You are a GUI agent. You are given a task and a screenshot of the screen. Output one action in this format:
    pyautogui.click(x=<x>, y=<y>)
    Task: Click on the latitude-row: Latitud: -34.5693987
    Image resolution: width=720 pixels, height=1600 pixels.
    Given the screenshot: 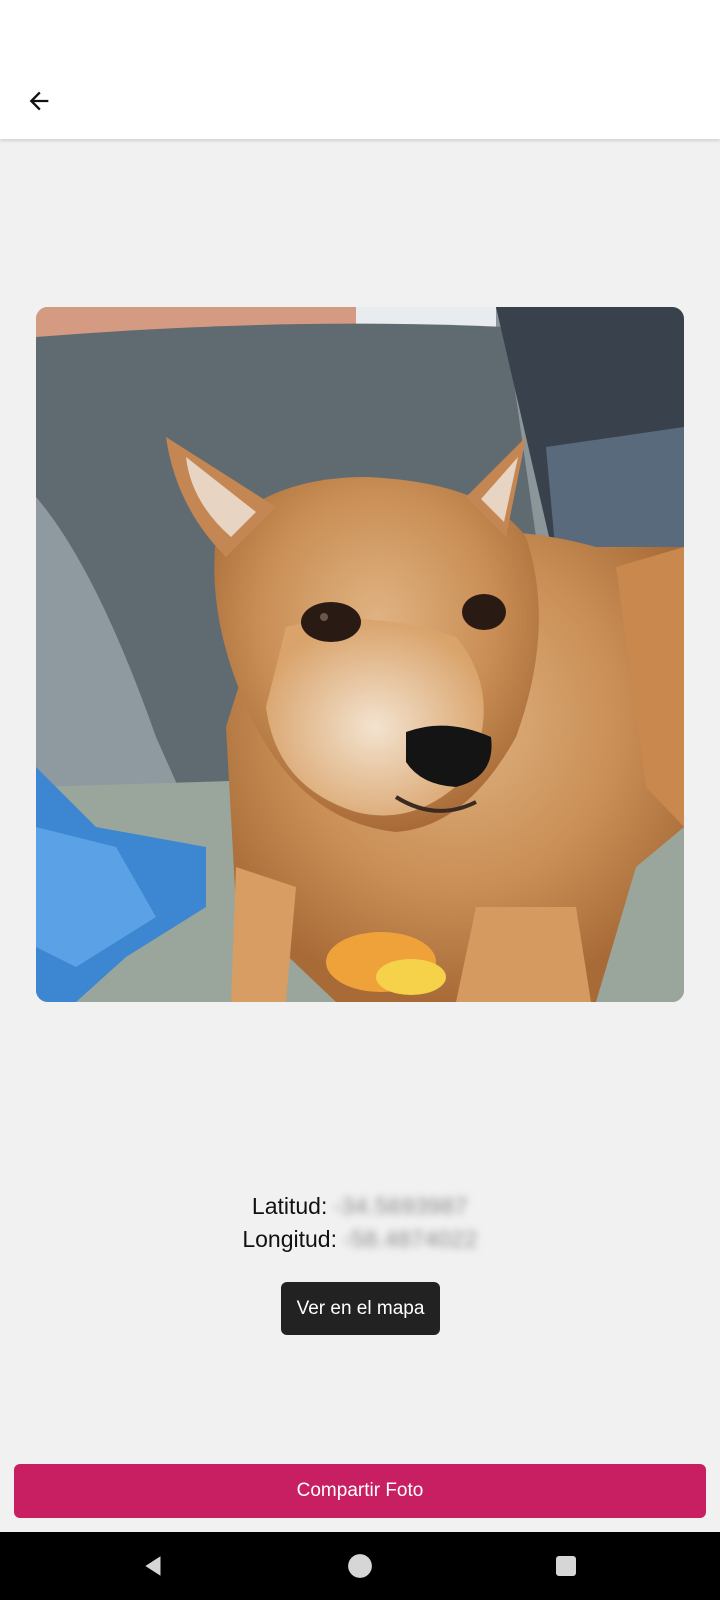 What is the action you would take?
    pyautogui.click(x=360, y=1206)
    